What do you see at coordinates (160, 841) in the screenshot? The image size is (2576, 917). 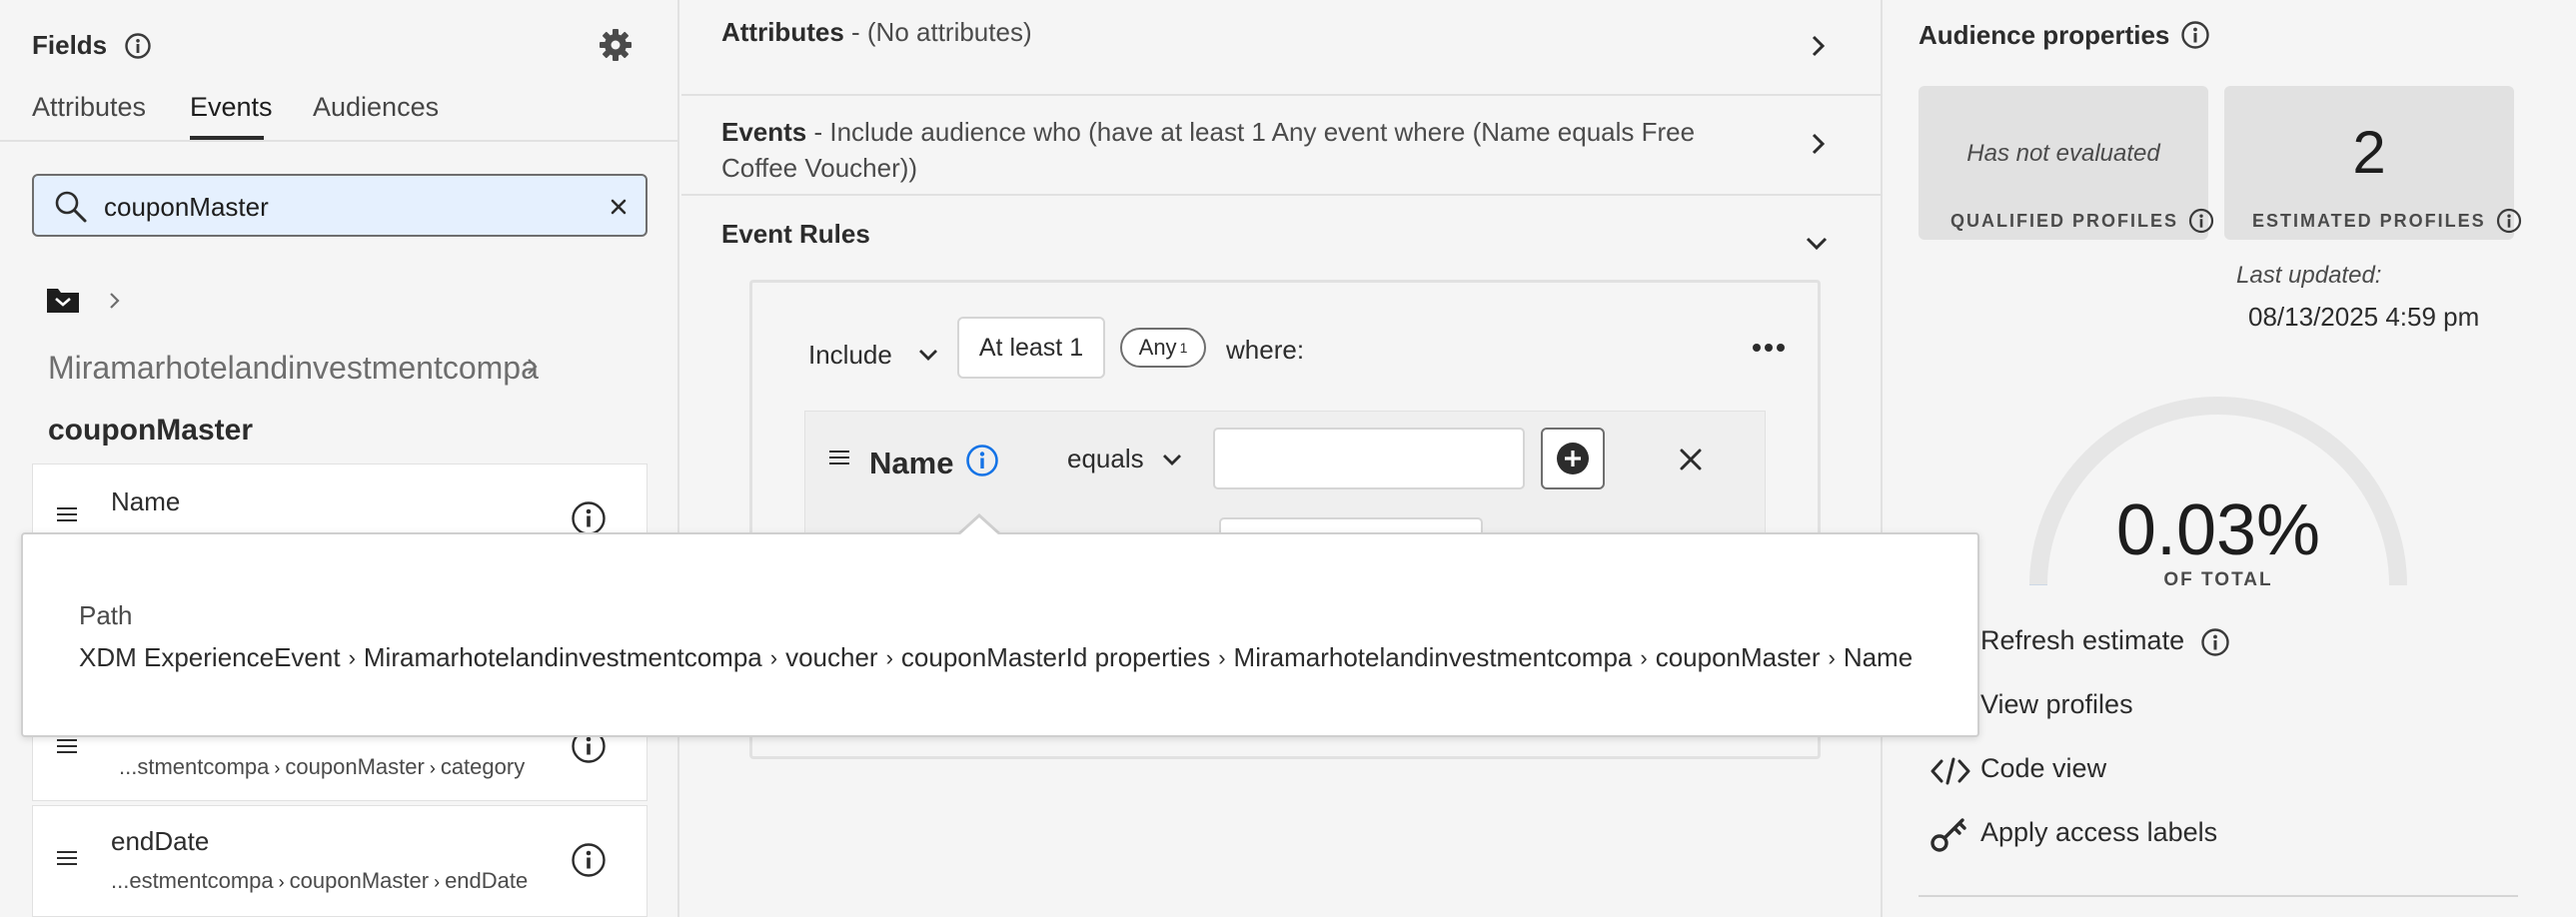 I see `field-name: endDate` at bounding box center [160, 841].